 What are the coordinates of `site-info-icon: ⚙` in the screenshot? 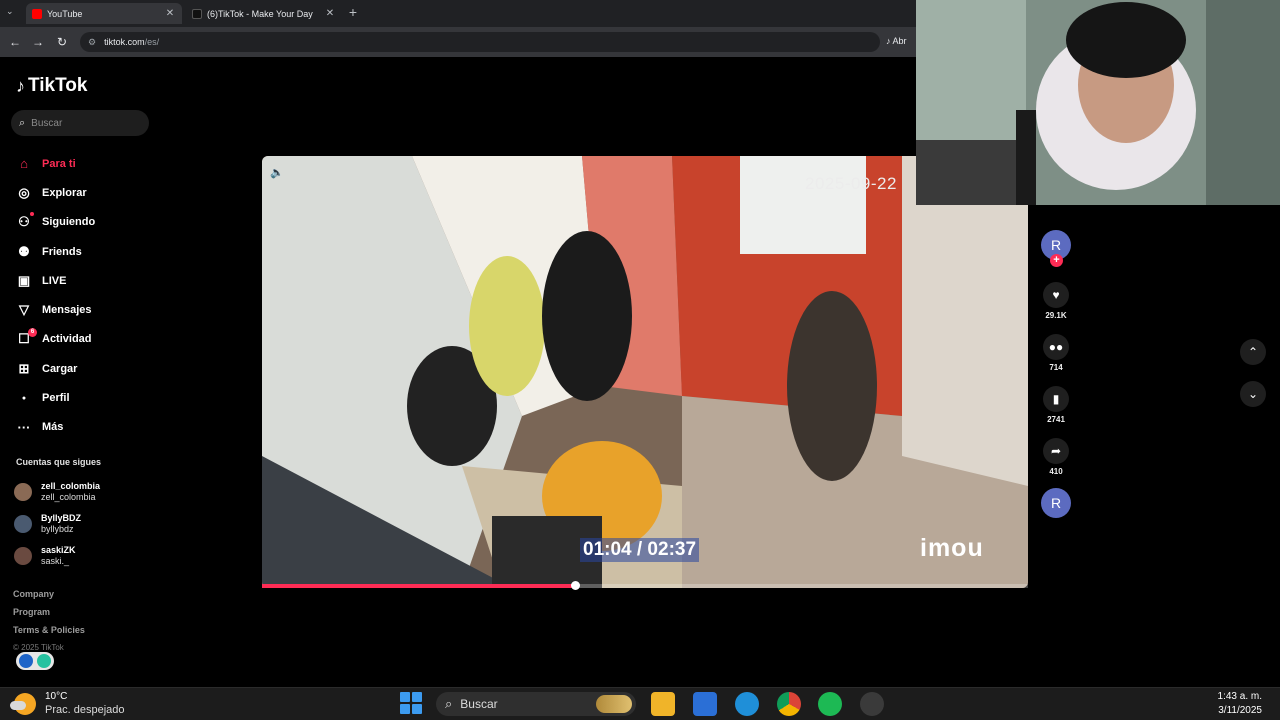 It's located at (92, 42).